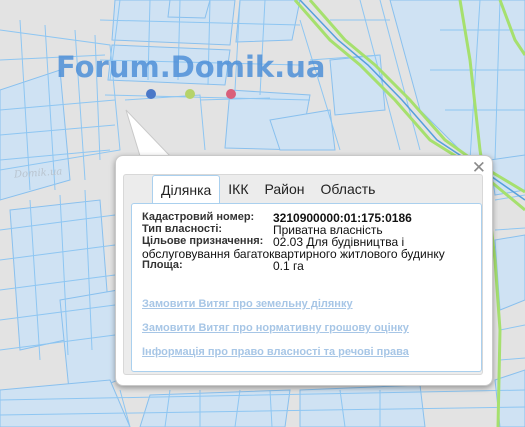 This screenshot has width=525, height=427. Describe the element at coordinates (190, 94) in the screenshot. I see `watermark-dot-green` at that location.